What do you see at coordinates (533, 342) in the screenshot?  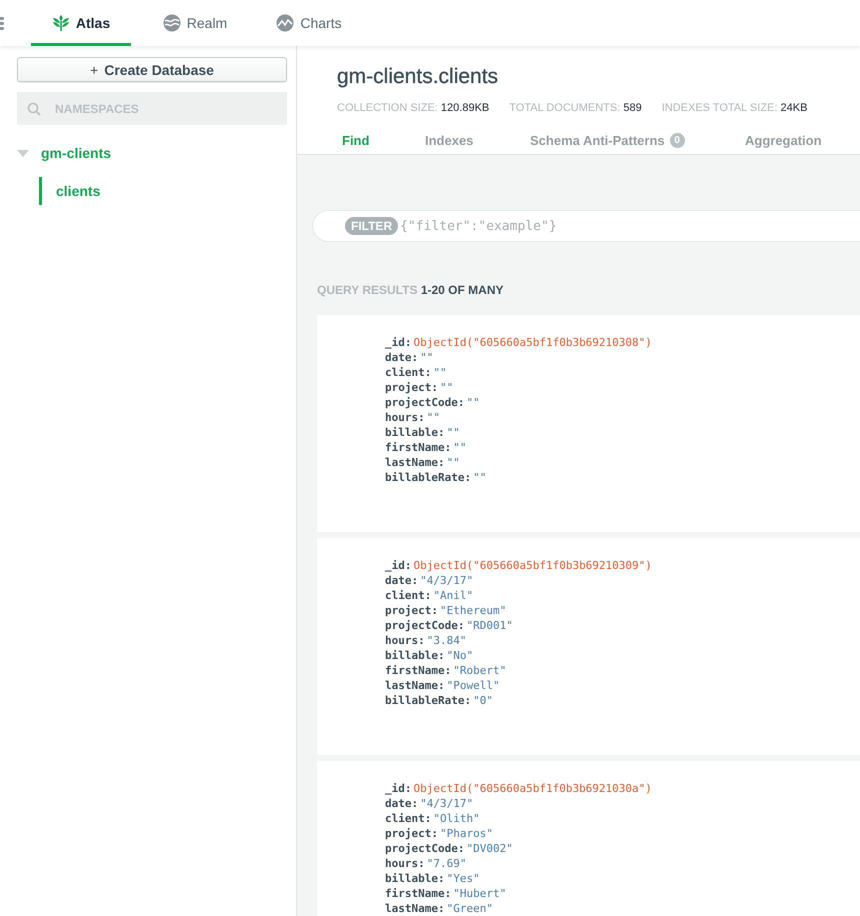 I see `field-value: ObjectId("605660a5bf1f0b3b69210308")` at bounding box center [533, 342].